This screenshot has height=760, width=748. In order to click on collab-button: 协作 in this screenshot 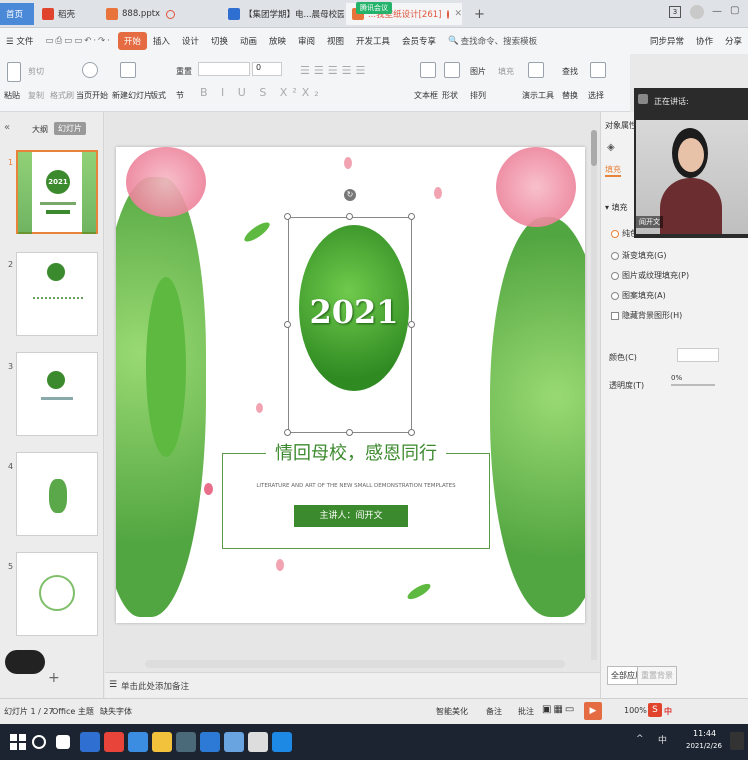, I will do `click(704, 41)`.